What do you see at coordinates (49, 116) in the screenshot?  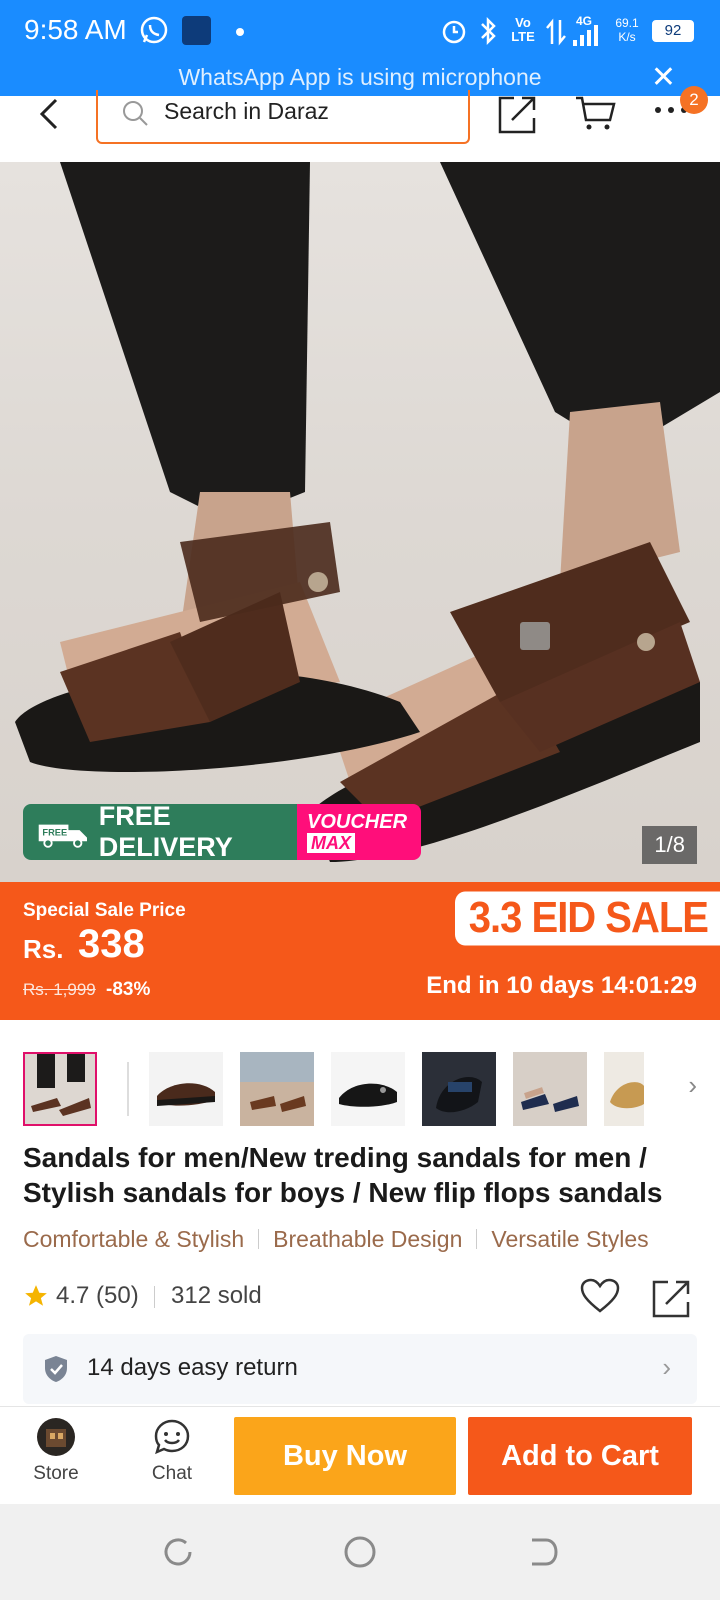 I see `back-icon` at bounding box center [49, 116].